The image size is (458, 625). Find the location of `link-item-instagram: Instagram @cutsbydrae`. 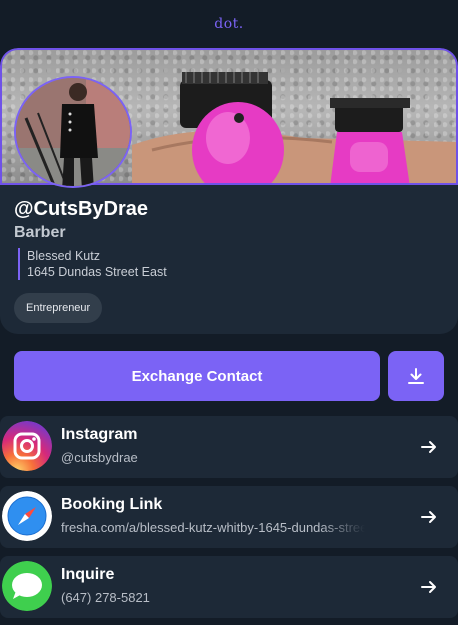

link-item-instagram: Instagram @cutsbydrae is located at coordinates (229, 447).